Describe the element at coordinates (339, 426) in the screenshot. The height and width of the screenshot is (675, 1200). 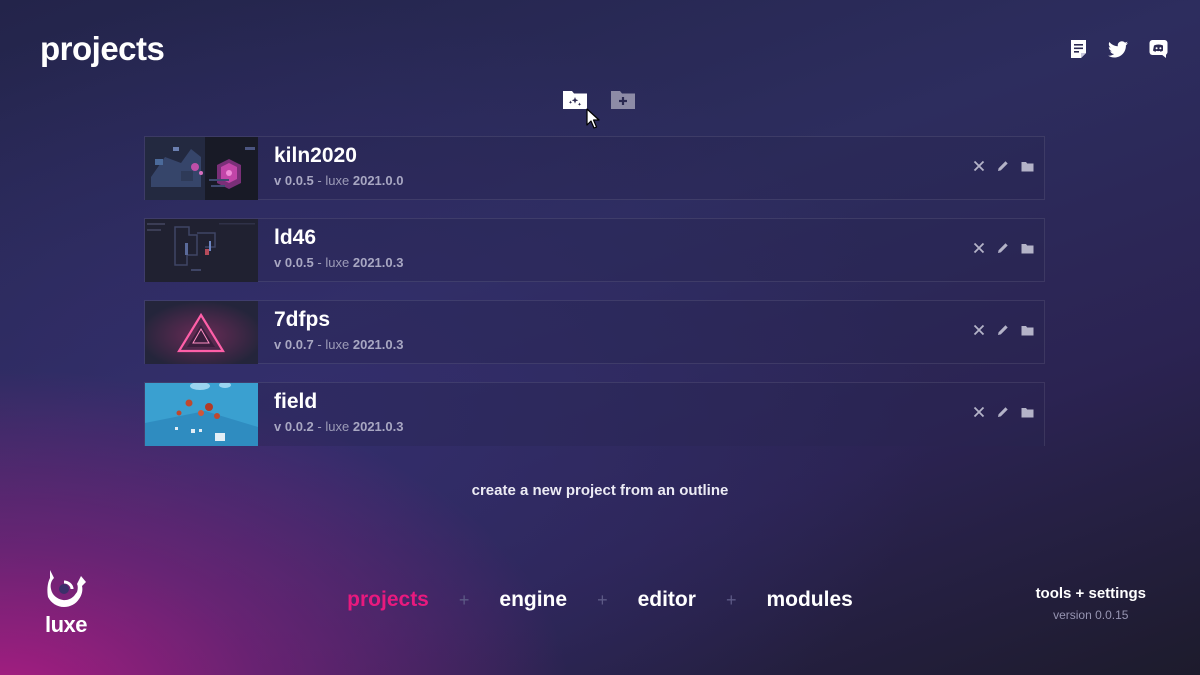
I see `project-meta: v 0.0.2 - luxe 2021.0.3` at that location.